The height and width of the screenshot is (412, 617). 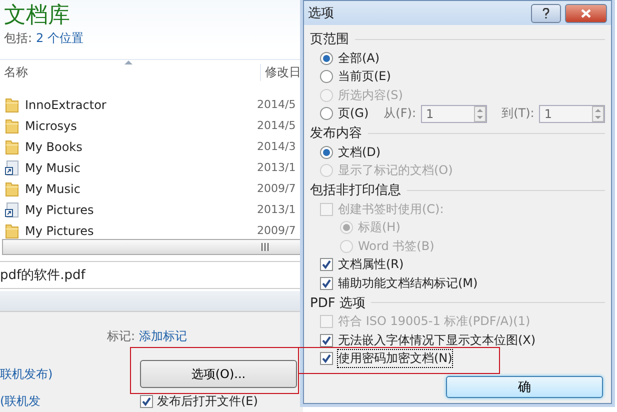 I want to click on file-name: Microsys, so click(x=141, y=125).